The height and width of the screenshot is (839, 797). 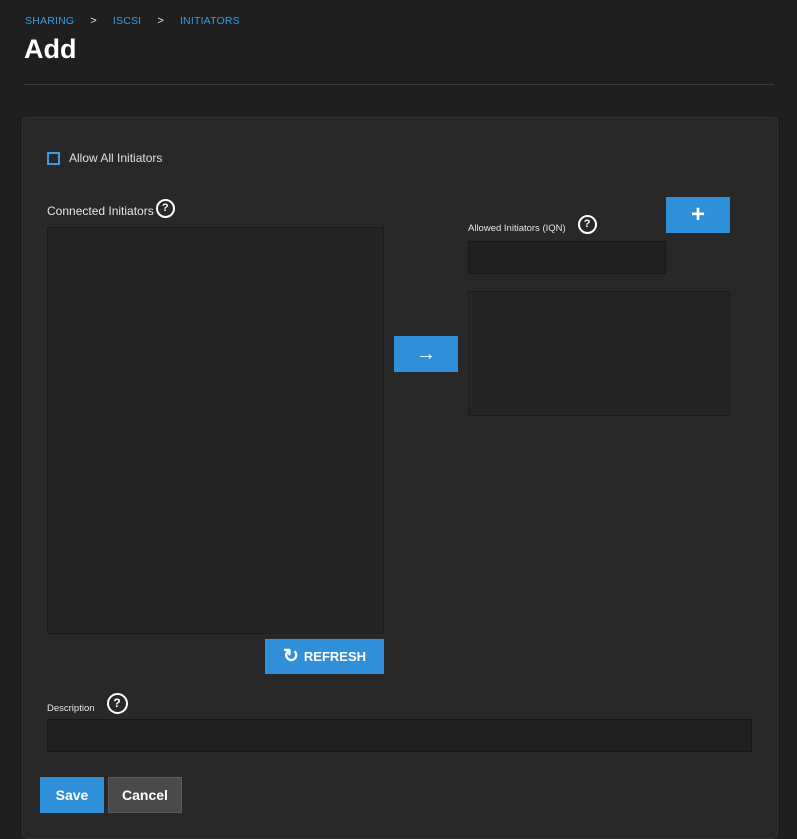 What do you see at coordinates (599, 353) in the screenshot?
I see `allowed-initiators-list` at bounding box center [599, 353].